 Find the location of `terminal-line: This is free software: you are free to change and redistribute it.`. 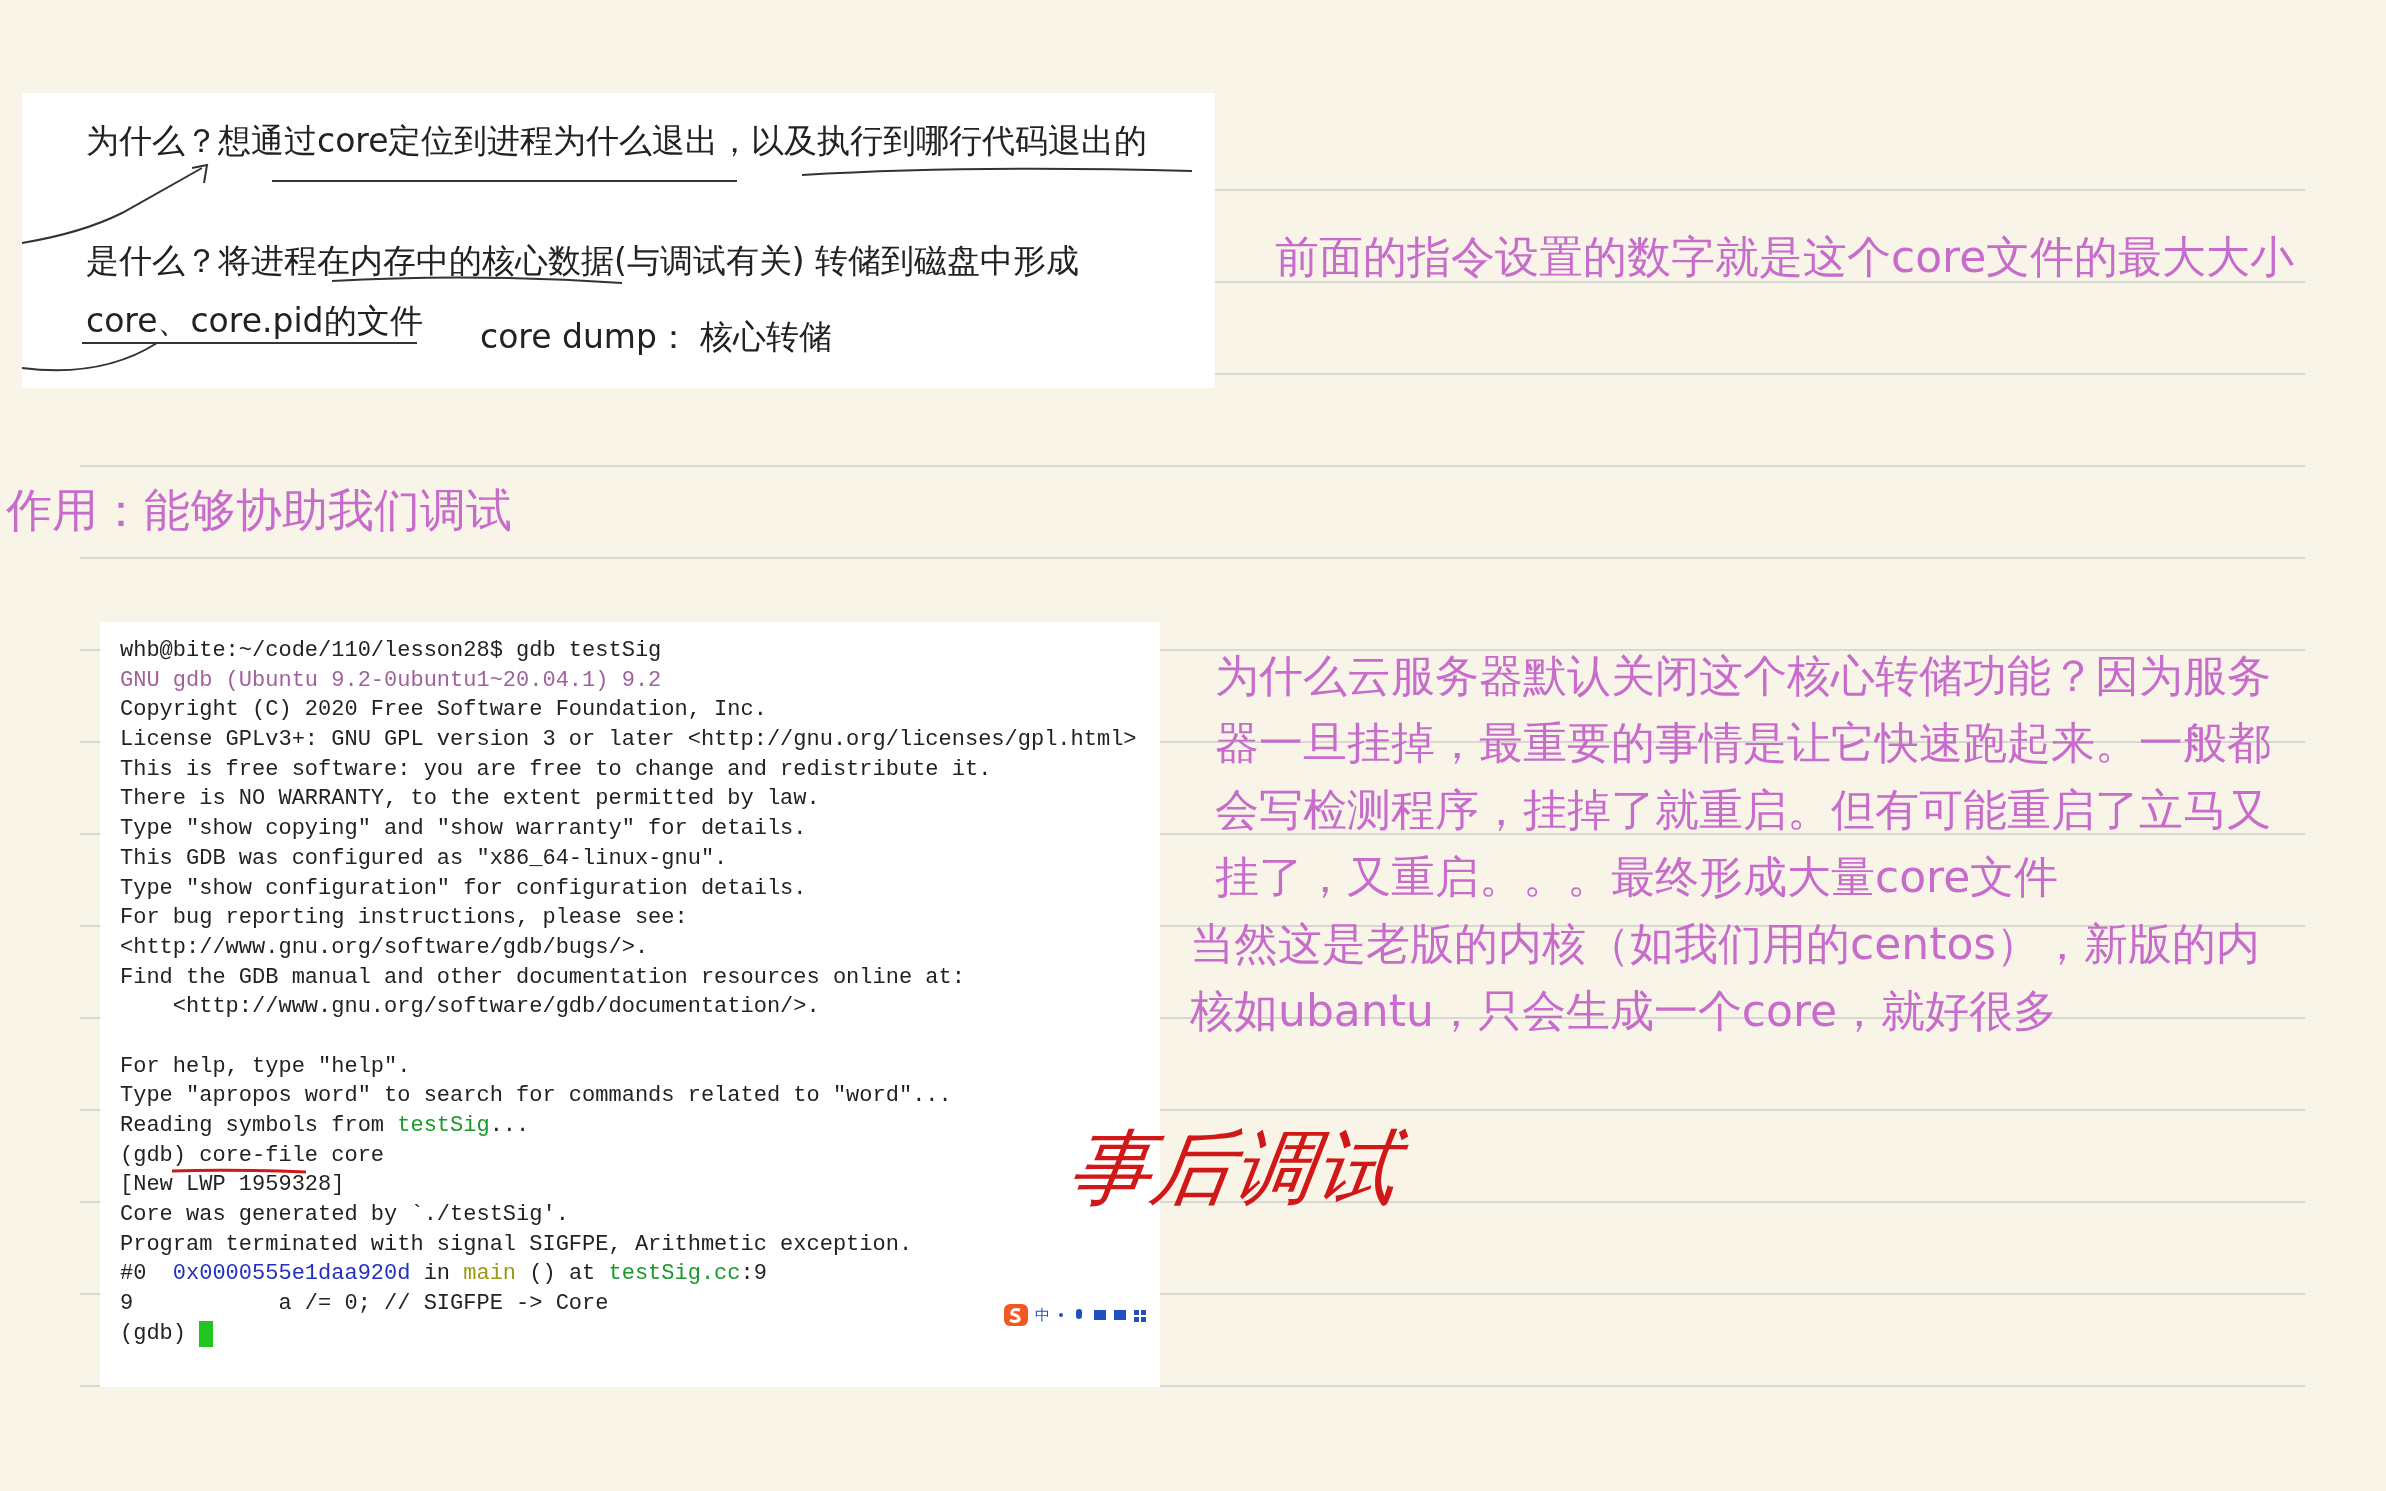

terminal-line: This is free software: you are free to change and redistribute it. is located at coordinates (556, 769).